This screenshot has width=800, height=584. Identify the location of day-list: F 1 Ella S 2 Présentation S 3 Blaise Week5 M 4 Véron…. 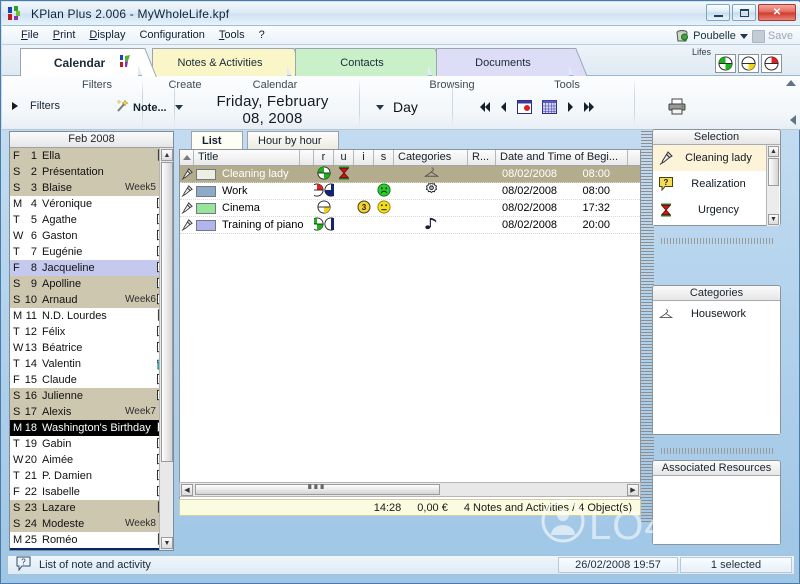
(91, 349).